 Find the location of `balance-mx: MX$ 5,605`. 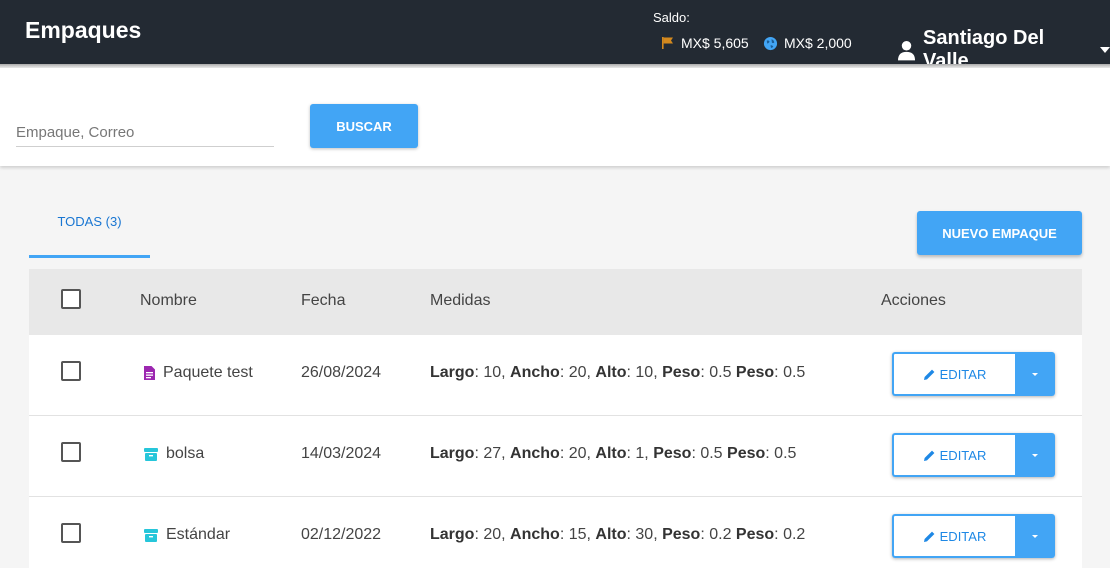

balance-mx: MX$ 5,605 is located at coordinates (705, 43).